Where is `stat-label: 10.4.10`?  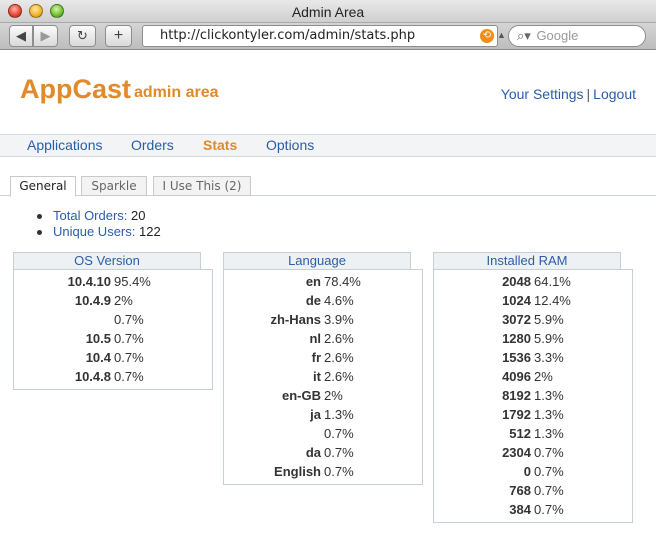 stat-label: 10.4.10 is located at coordinates (89, 281).